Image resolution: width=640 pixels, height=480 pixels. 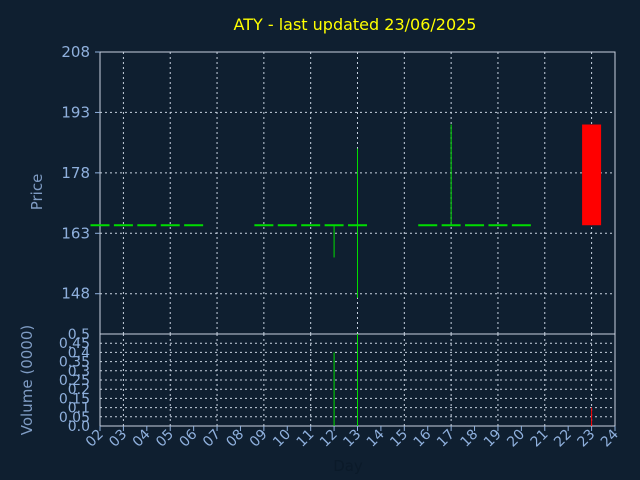 I want to click on x-tick-label: 18, so click(x=469, y=439).